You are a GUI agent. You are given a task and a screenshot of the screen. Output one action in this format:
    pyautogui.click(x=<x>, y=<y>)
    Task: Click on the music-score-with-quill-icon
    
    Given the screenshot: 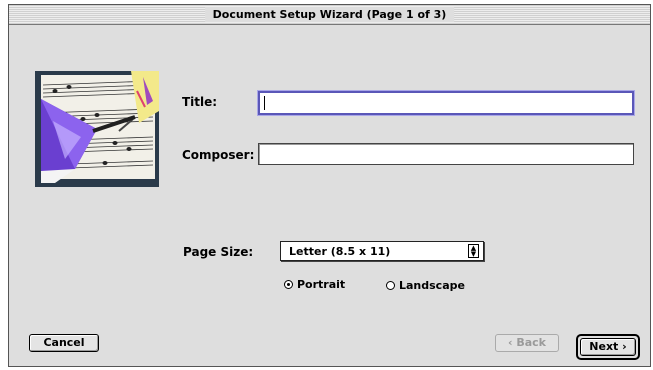 What is the action you would take?
    pyautogui.click(x=97, y=129)
    